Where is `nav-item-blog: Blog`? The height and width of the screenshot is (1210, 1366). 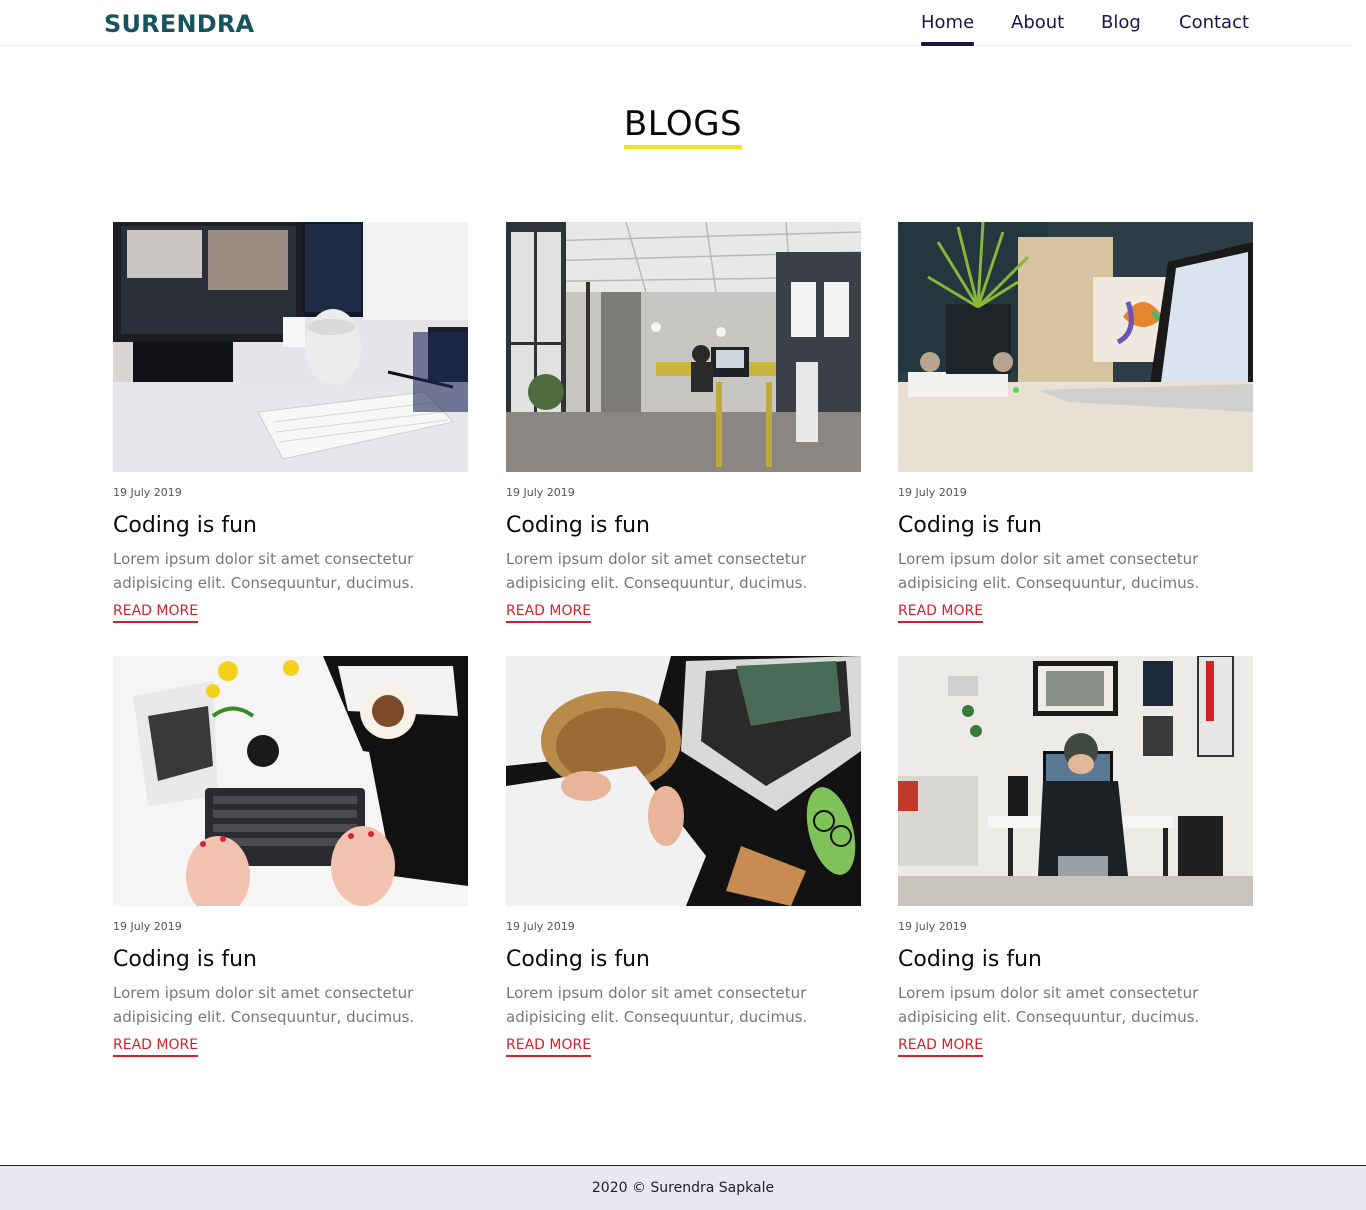
nav-item-blog: Blog is located at coordinates (1121, 23).